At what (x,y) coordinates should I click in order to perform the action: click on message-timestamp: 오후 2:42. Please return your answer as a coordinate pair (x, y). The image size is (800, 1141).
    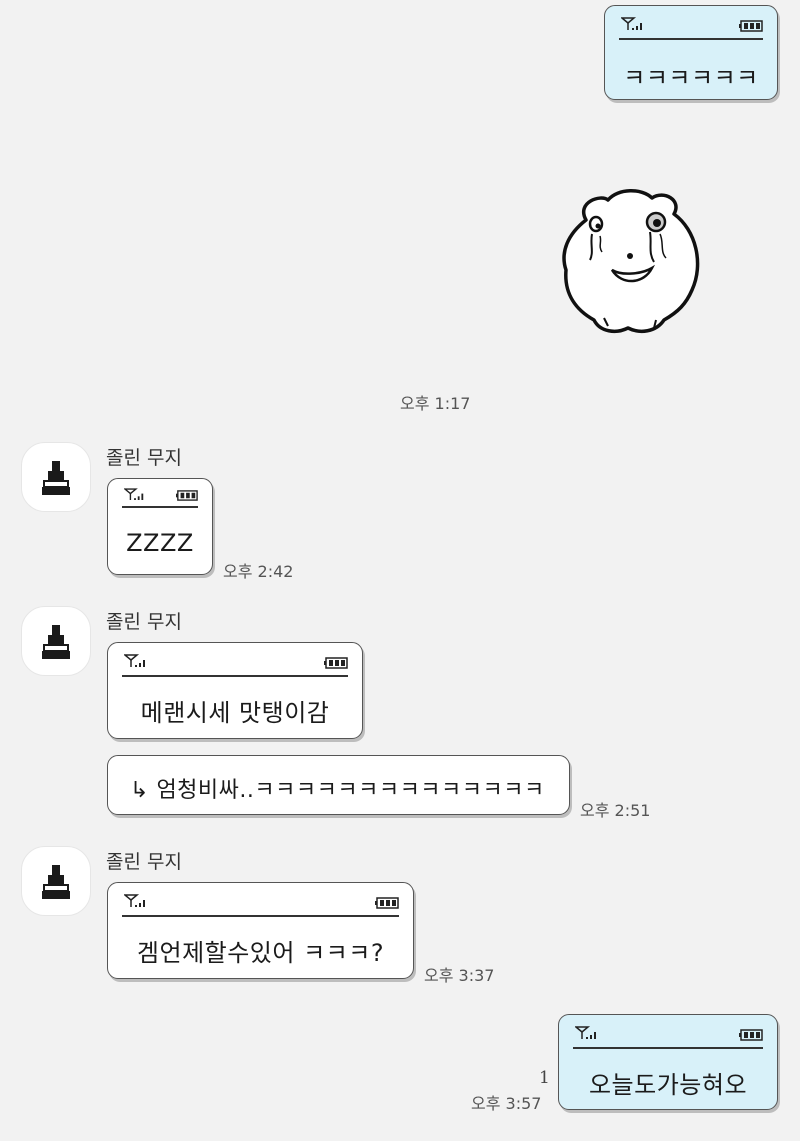
    Looking at the image, I should click on (258, 571).